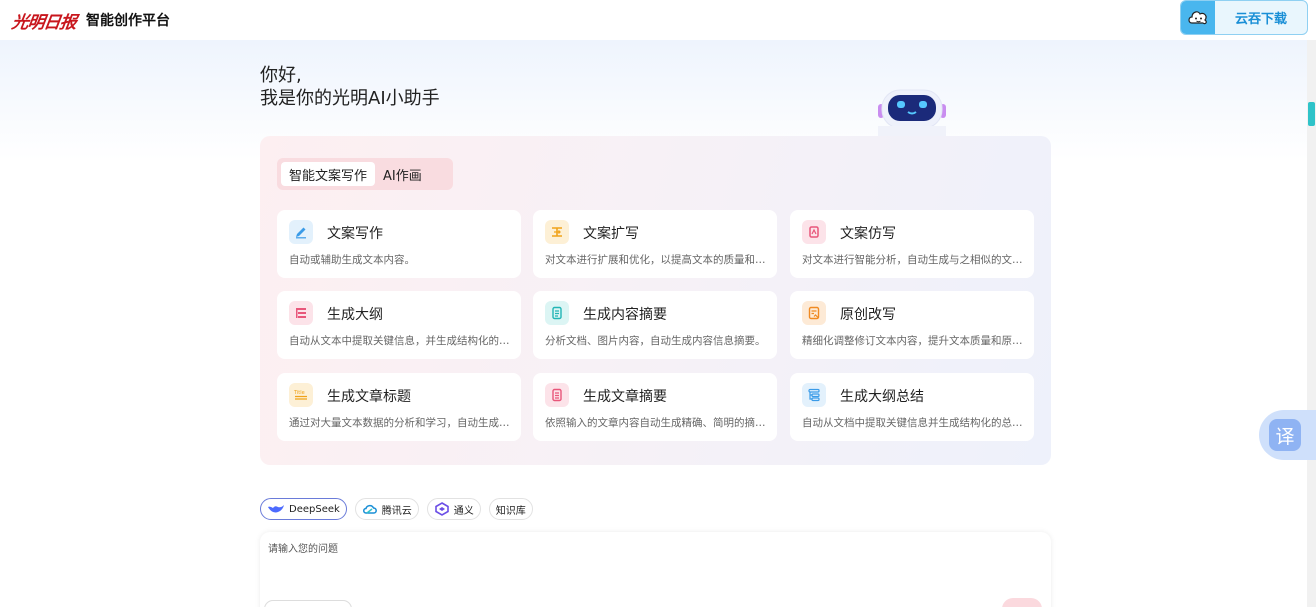 This screenshot has height=607, width=1316. Describe the element at coordinates (868, 315) in the screenshot. I see `card-title: 原创改写` at that location.